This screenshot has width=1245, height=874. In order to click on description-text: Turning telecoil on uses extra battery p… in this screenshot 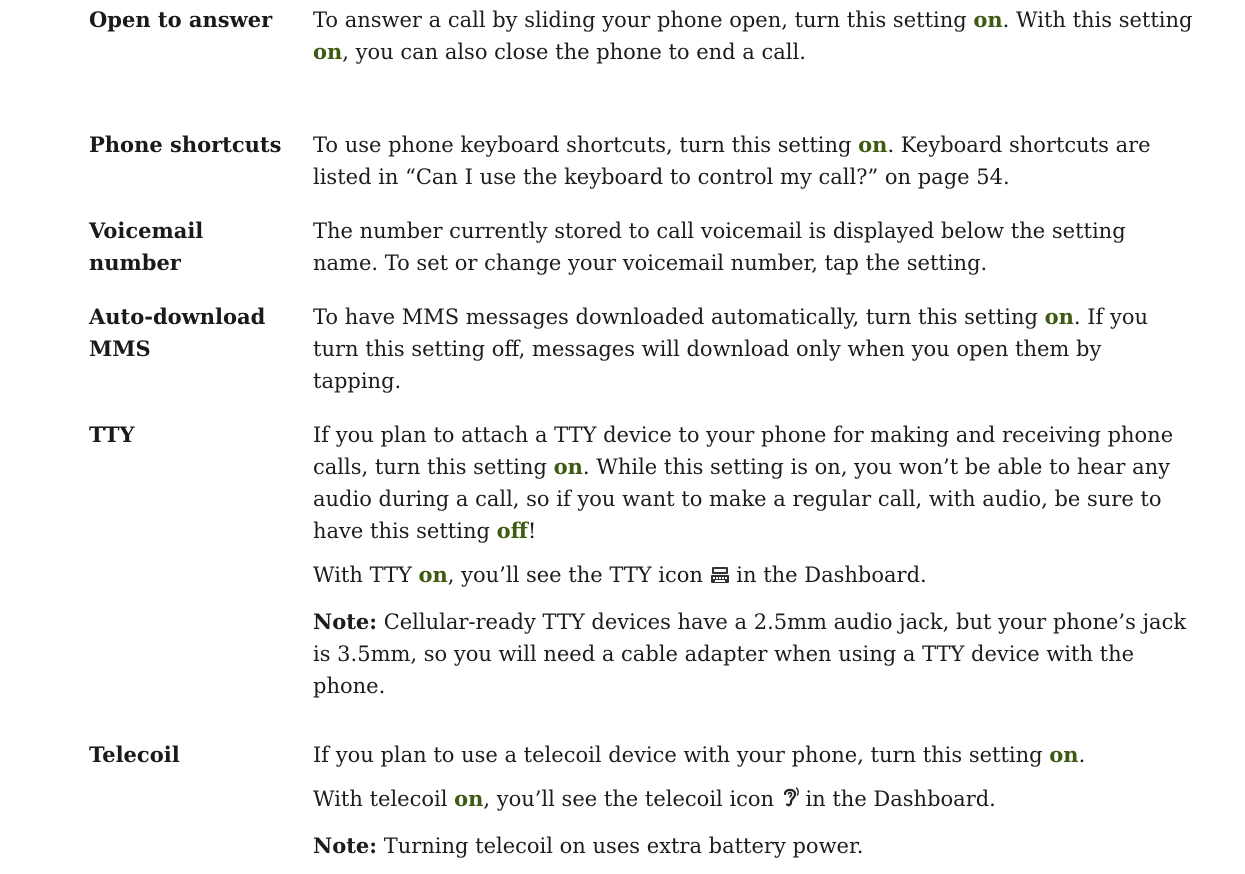, I will do `click(620, 846)`.